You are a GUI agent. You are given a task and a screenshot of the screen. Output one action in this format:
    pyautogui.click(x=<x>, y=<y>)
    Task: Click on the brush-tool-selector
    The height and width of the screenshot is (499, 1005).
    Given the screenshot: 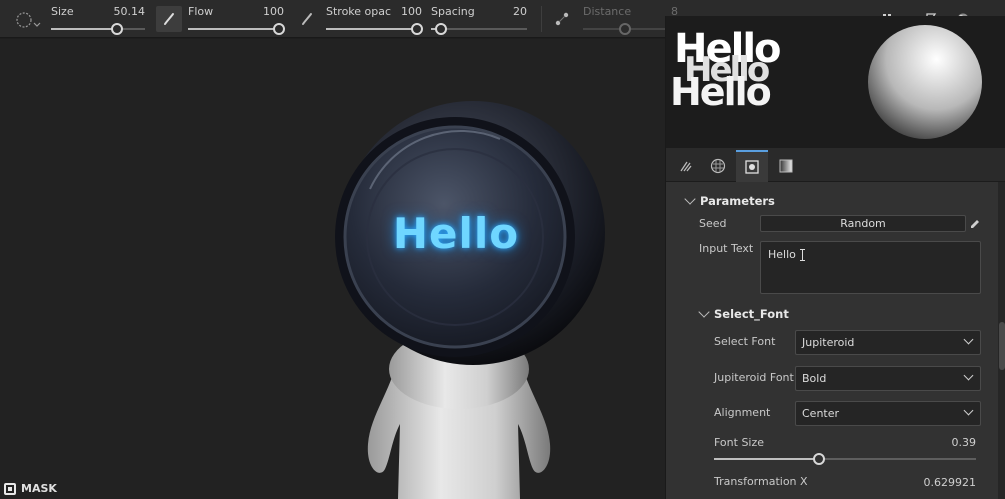 What is the action you would take?
    pyautogui.click(x=26, y=20)
    